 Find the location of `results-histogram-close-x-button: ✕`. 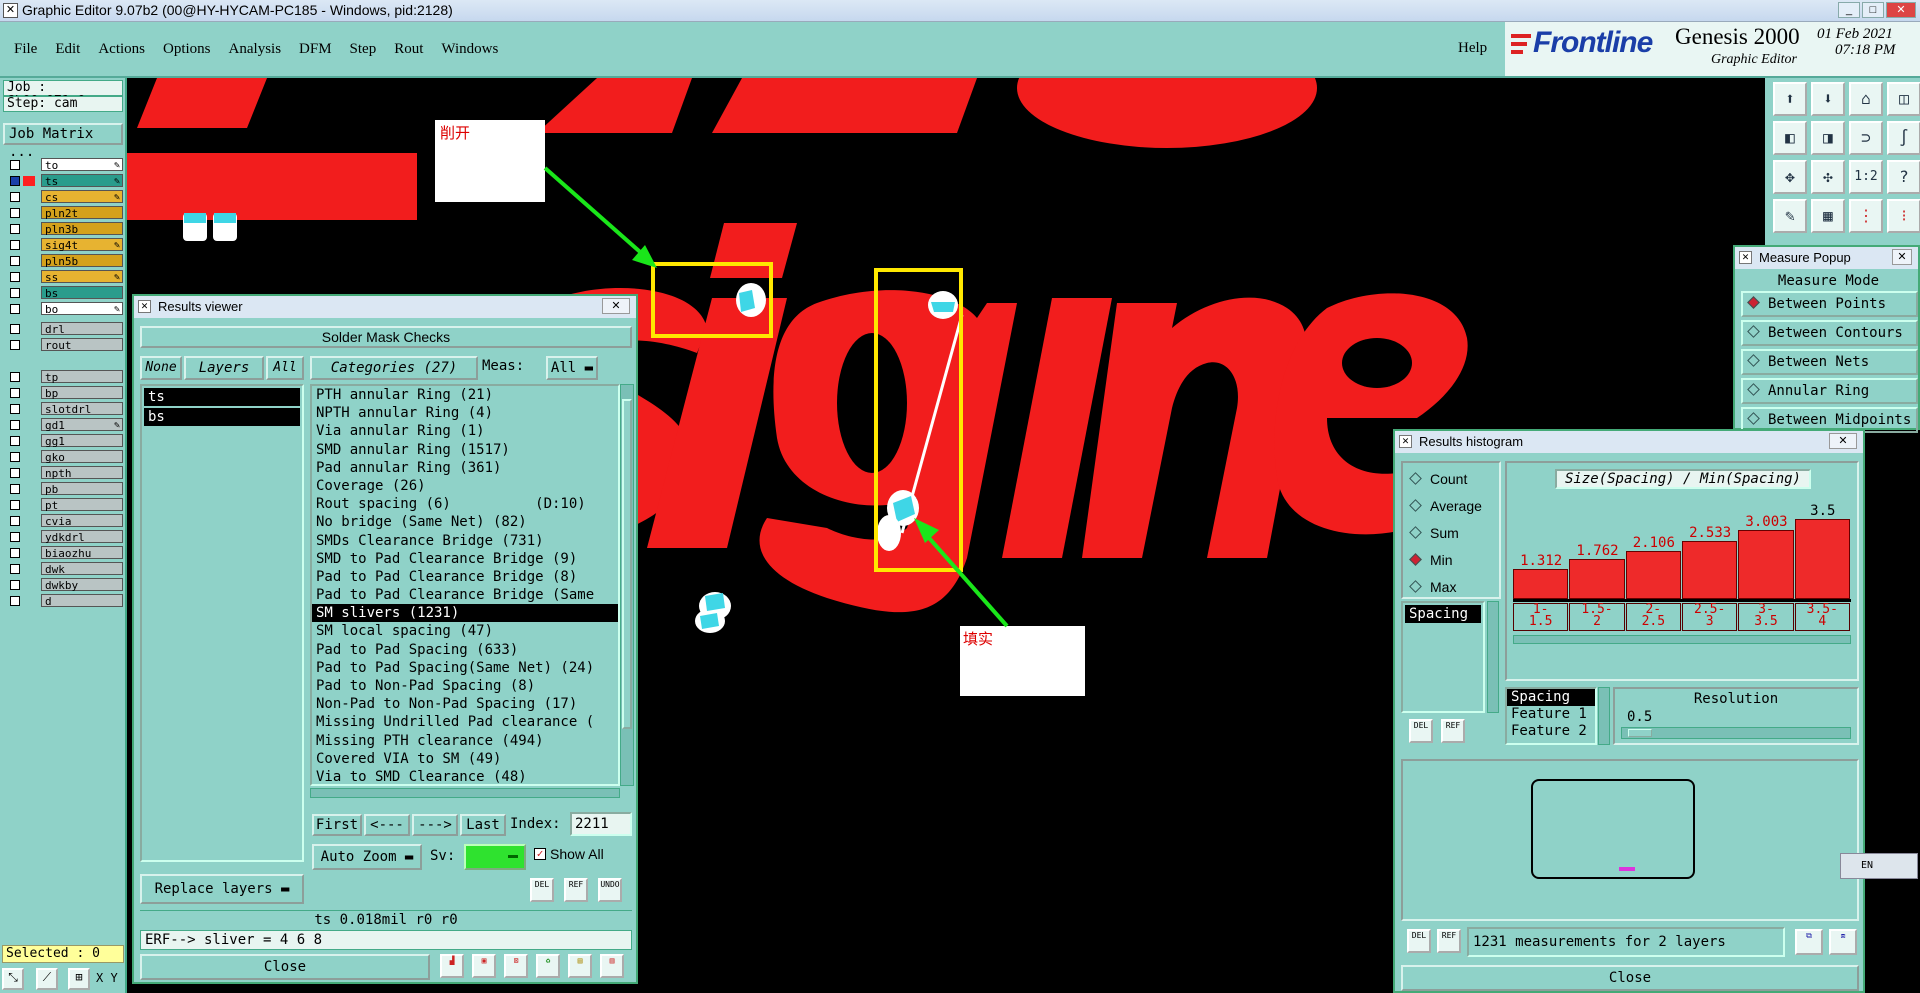

results-histogram-close-x-button: ✕ is located at coordinates (1843, 441).